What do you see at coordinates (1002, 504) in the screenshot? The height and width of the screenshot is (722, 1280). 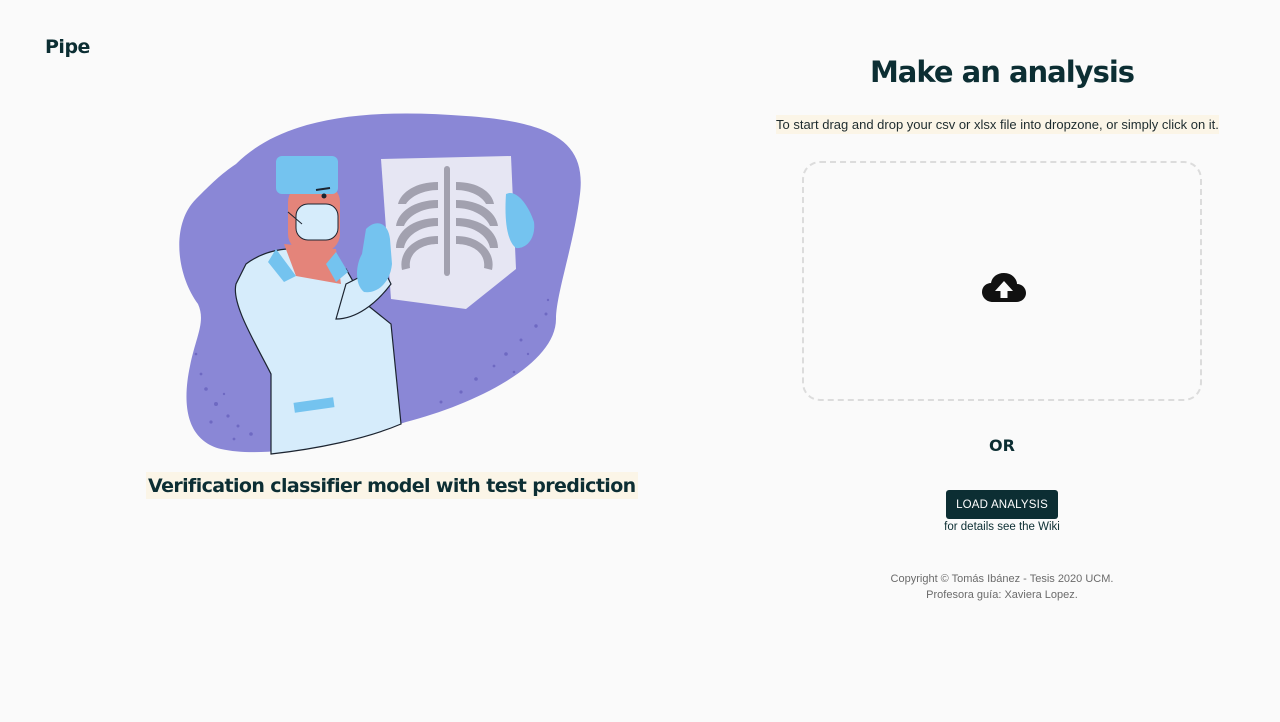 I see `load-analysis-button: LOAD ANALYSIS` at bounding box center [1002, 504].